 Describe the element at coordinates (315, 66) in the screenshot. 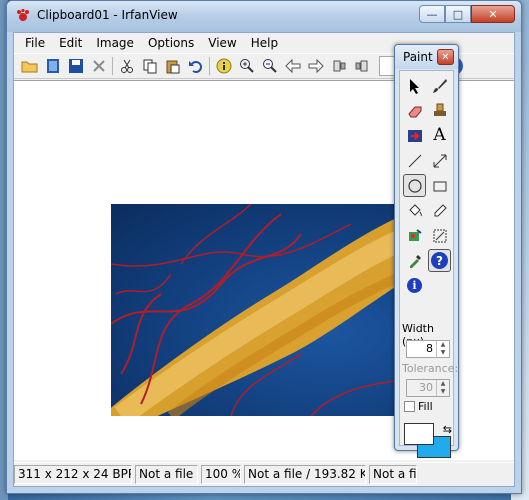

I see `next-arrow-icon` at that location.